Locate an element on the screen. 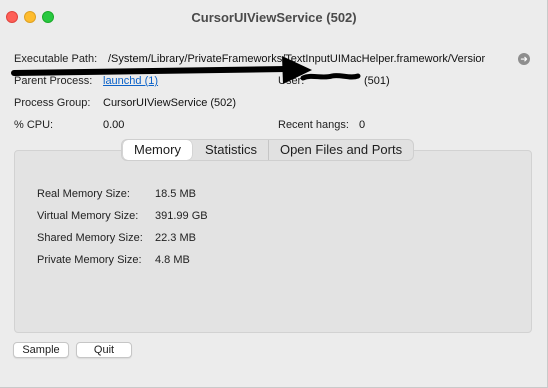  window-title: CursorUIViewService (502) is located at coordinates (274, 17).